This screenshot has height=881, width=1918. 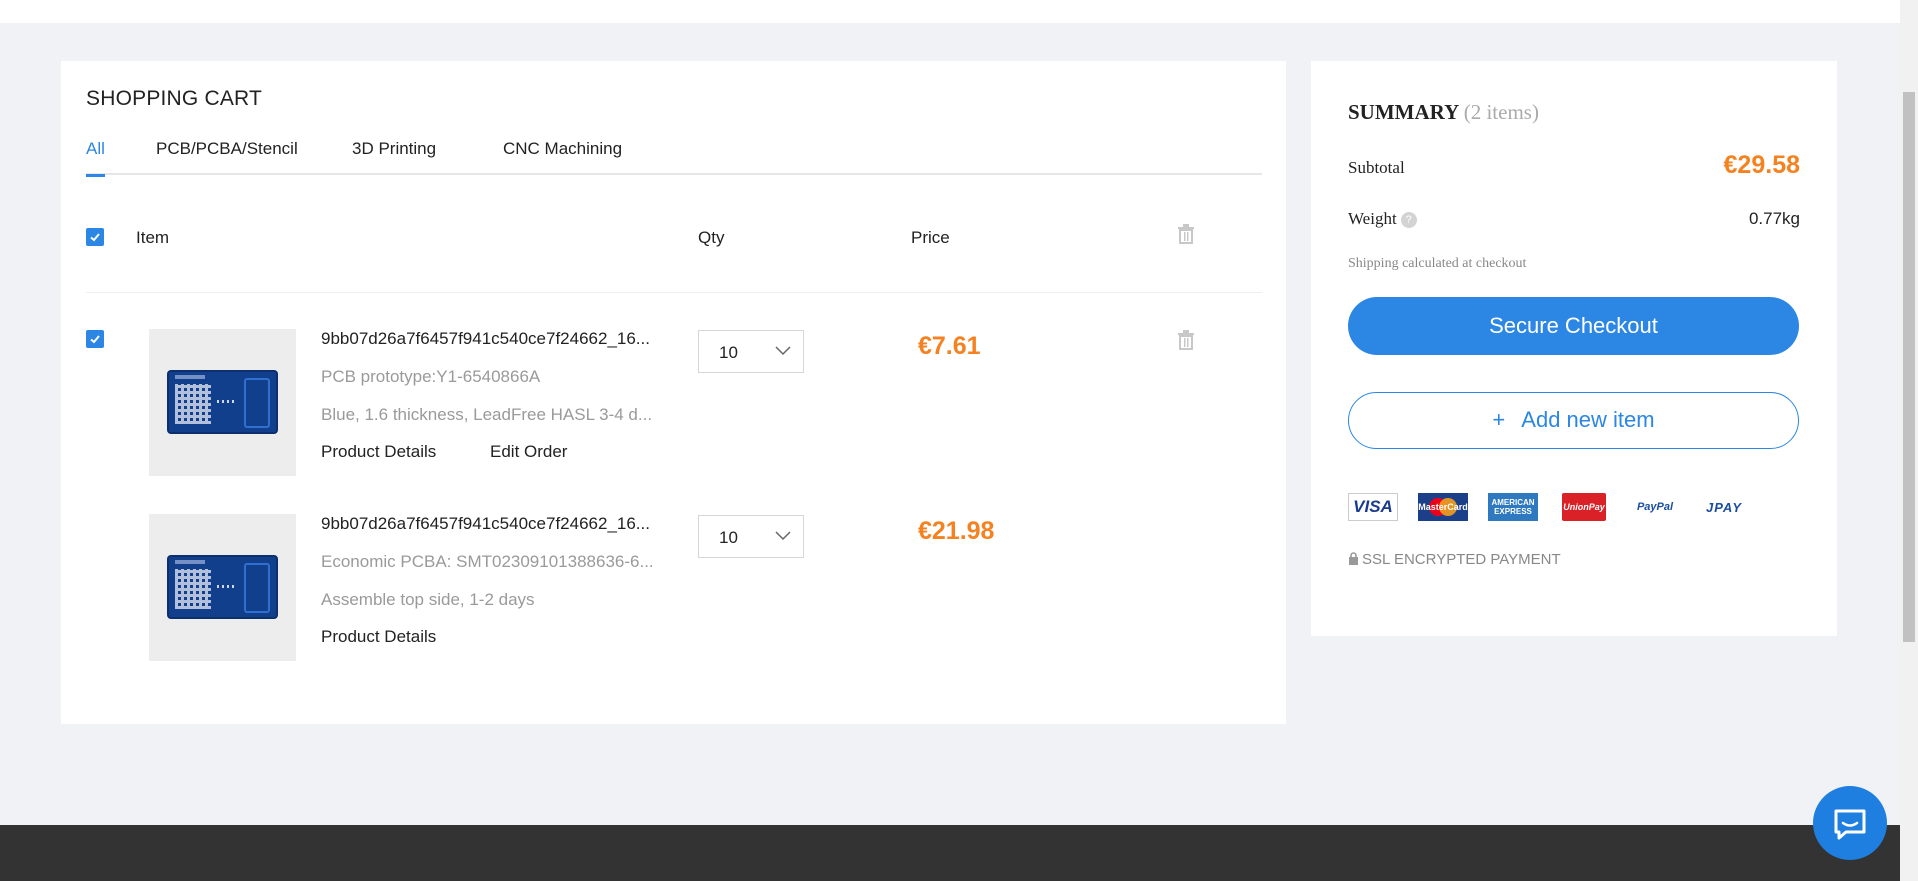 I want to click on select-all-checkbox, so click(x=95, y=237).